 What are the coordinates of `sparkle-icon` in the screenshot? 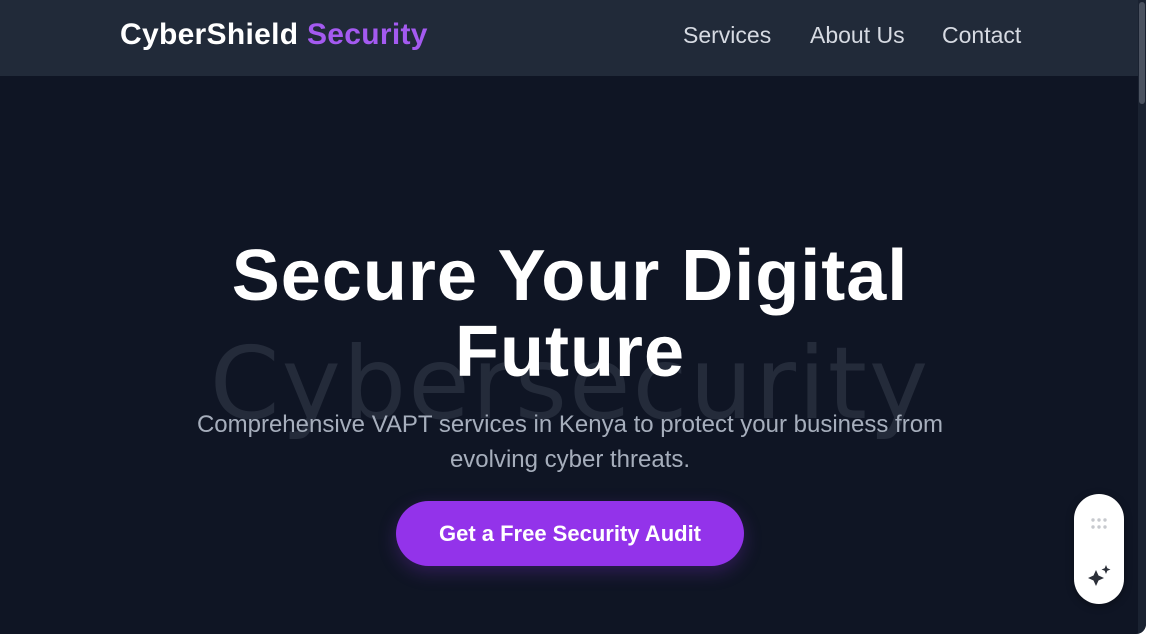 It's located at (1100, 575).